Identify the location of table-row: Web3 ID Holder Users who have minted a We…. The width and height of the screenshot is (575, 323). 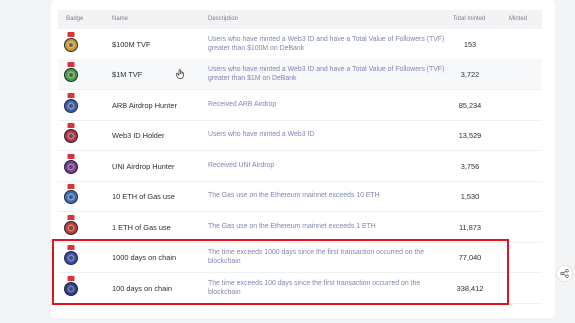
(300, 135).